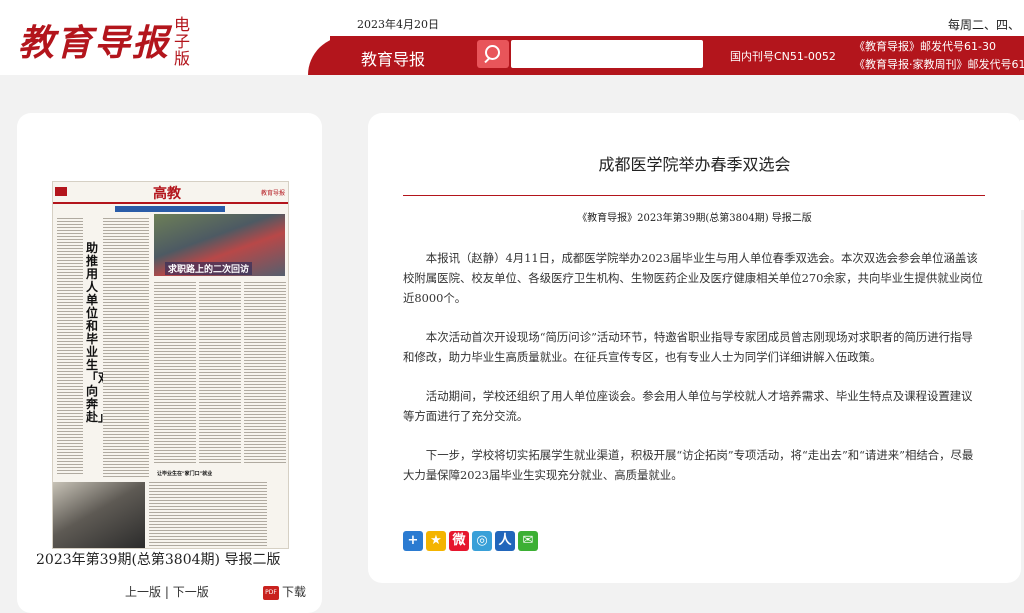 The height and width of the screenshot is (613, 1024). What do you see at coordinates (694, 218) in the screenshot?
I see `article-source: 《教育导报》2023年第39期(总第3804期) 导报二版` at bounding box center [694, 218].